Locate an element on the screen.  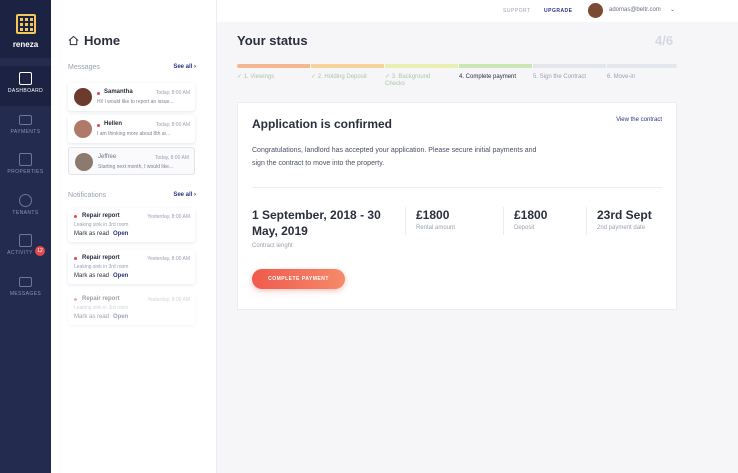
sidebar-item-messages: MESSAGES is located at coordinates (25, 289).